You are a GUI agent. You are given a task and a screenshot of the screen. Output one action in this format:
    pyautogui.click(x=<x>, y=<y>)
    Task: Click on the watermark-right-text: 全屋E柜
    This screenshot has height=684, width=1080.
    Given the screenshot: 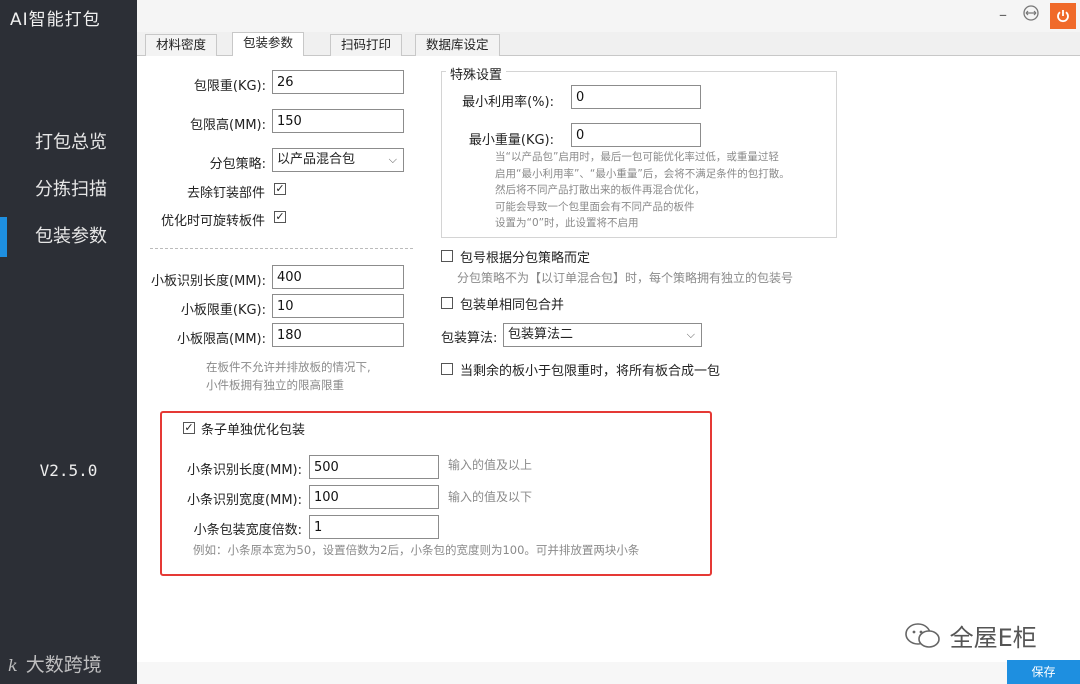 What is the action you would take?
    pyautogui.click(x=993, y=638)
    